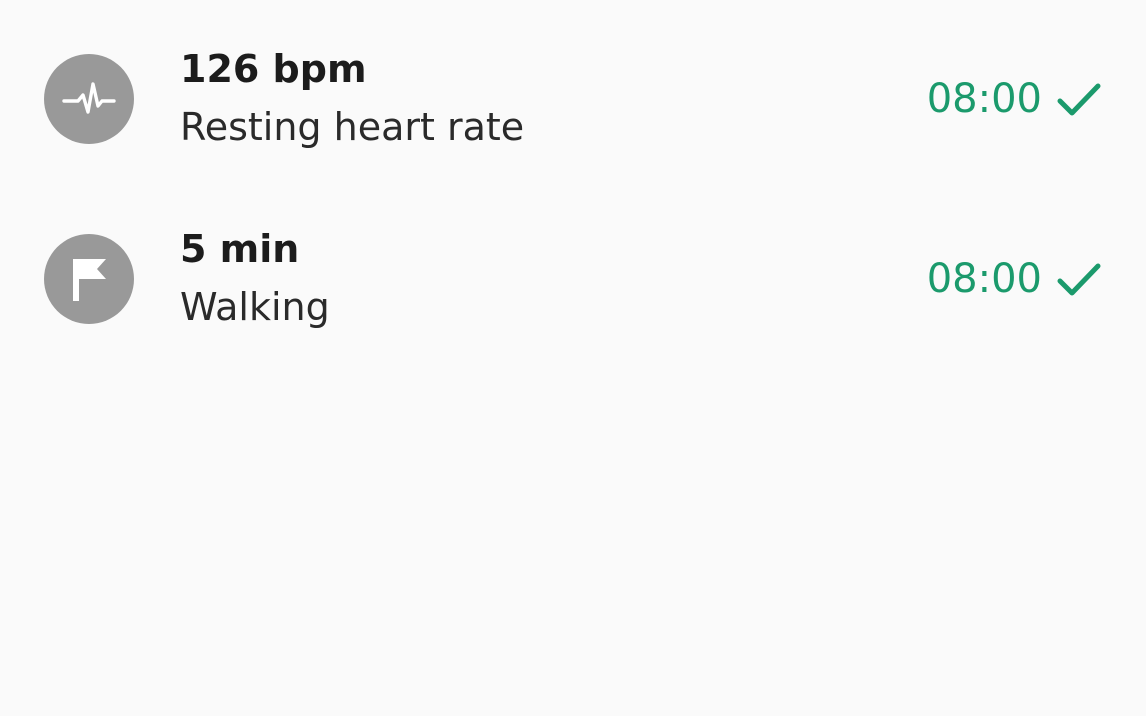 The width and height of the screenshot is (1146, 716). I want to click on flag-icon, so click(89, 279).